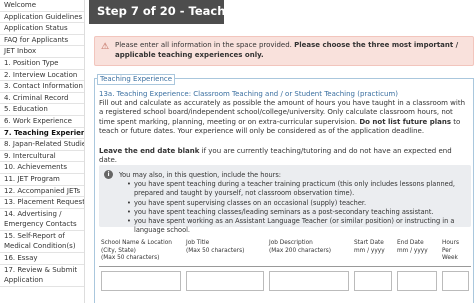  I want to click on sidebar-item-criminal-record: 4. Criminal Record, so click(42, 99).